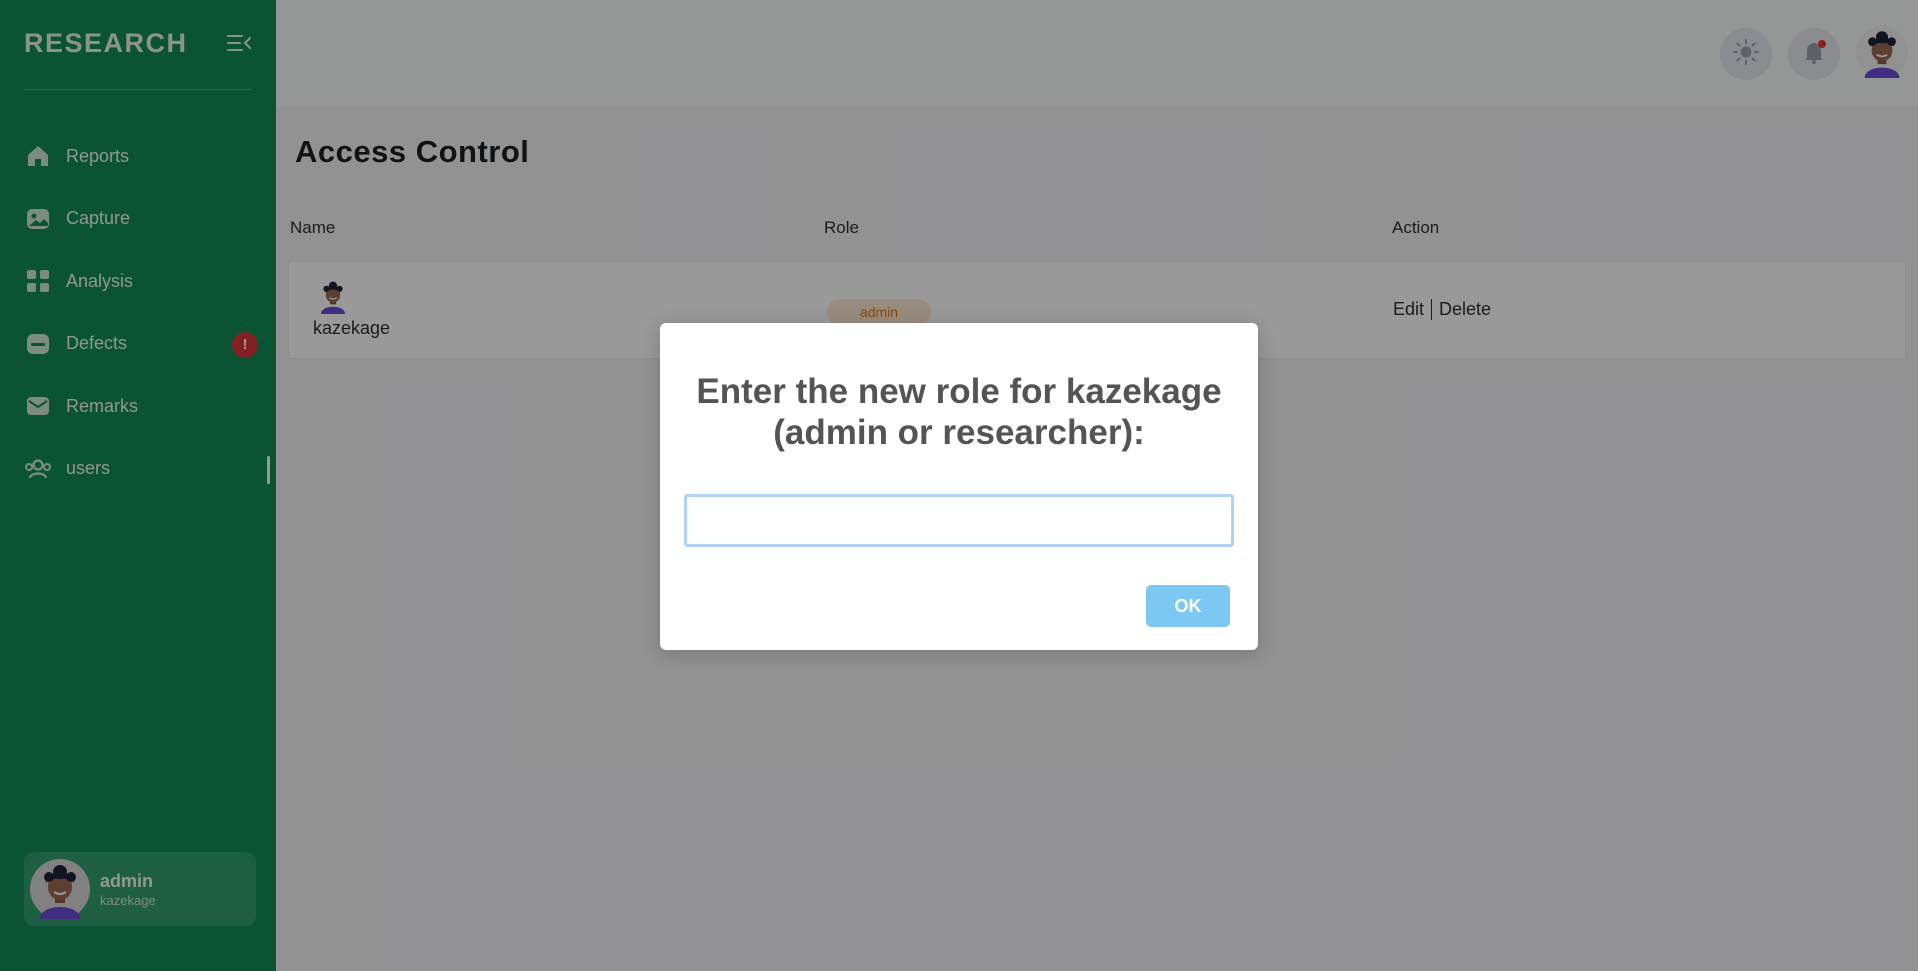 Image resolution: width=1918 pixels, height=971 pixels. What do you see at coordinates (1188, 606) in the screenshot?
I see `ok-button: OK` at bounding box center [1188, 606].